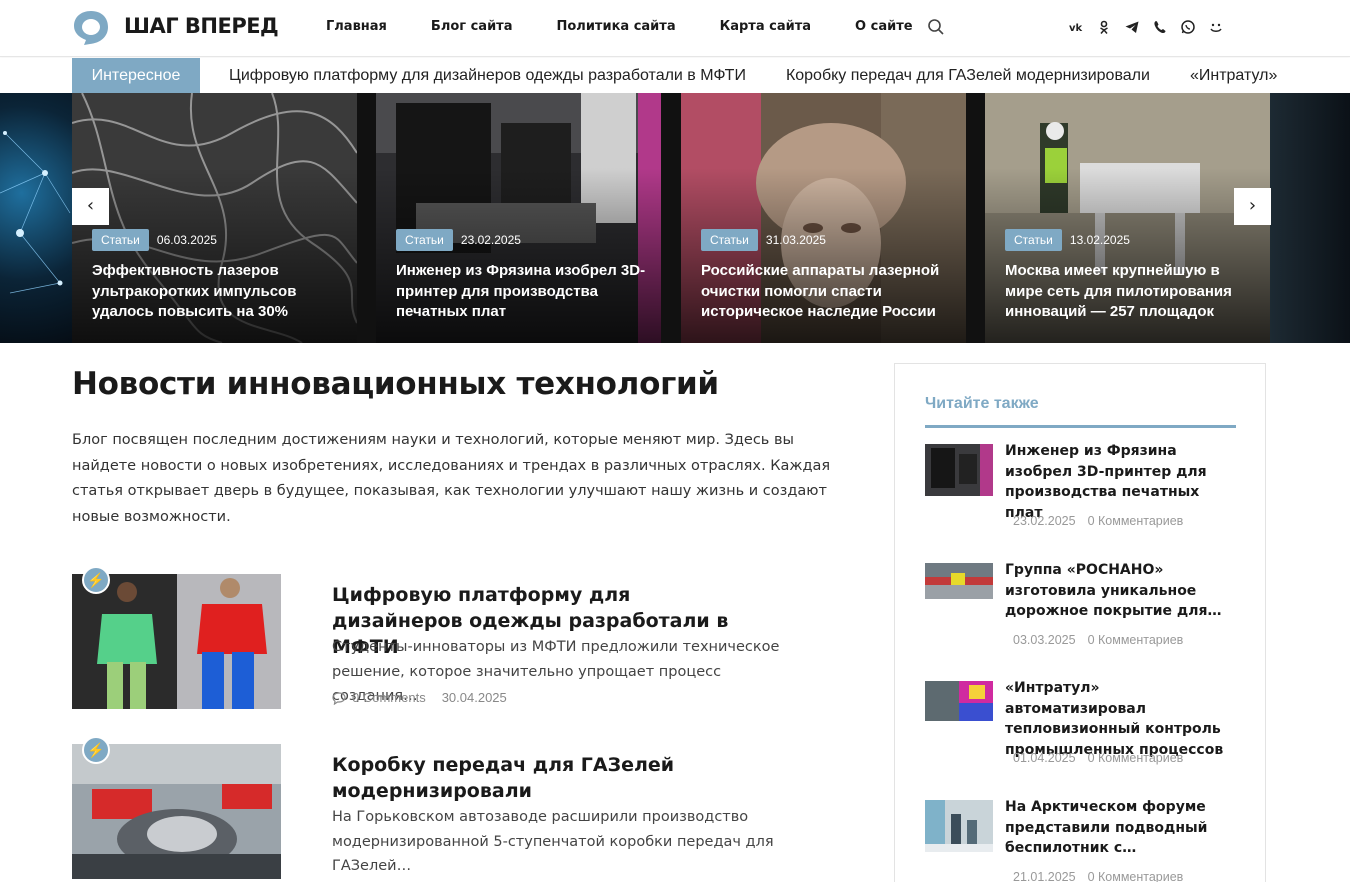  I want to click on logo-icon, so click(91, 28).